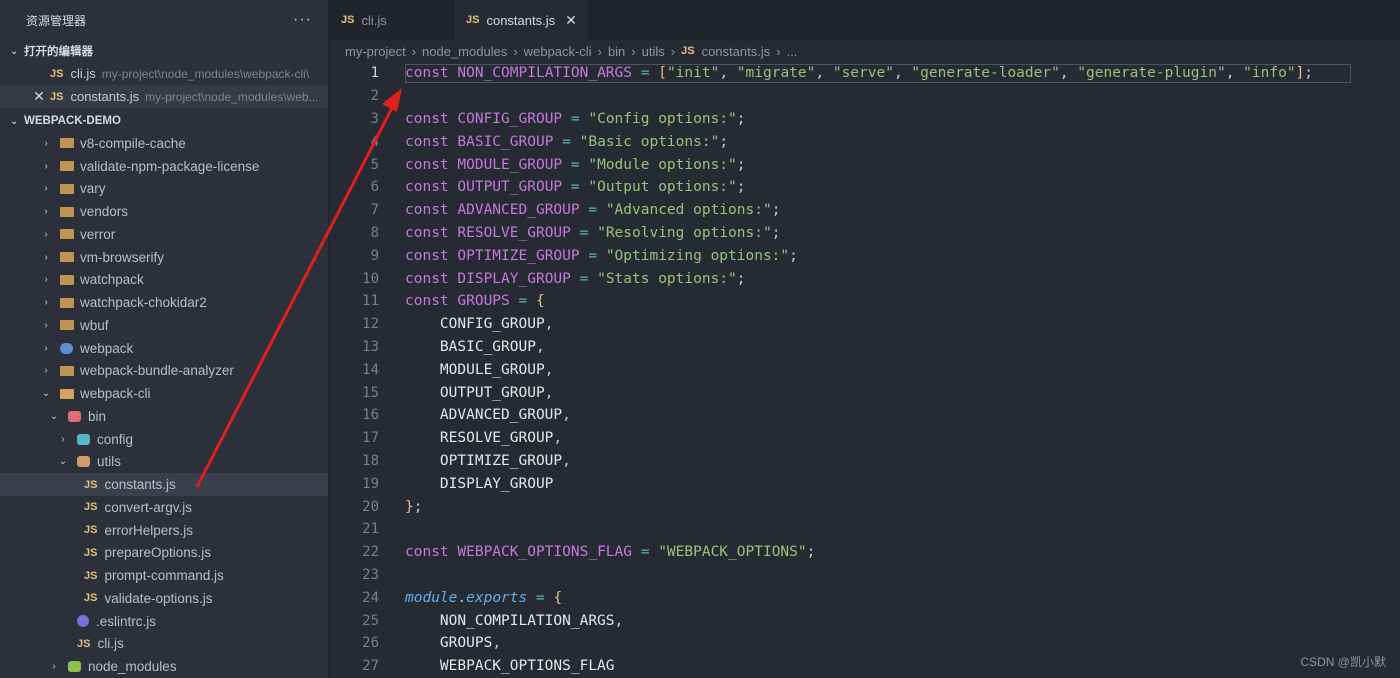 This screenshot has height=678, width=1400. I want to click on code-line: 14 MODULE_GROUP,, so click(864, 369).